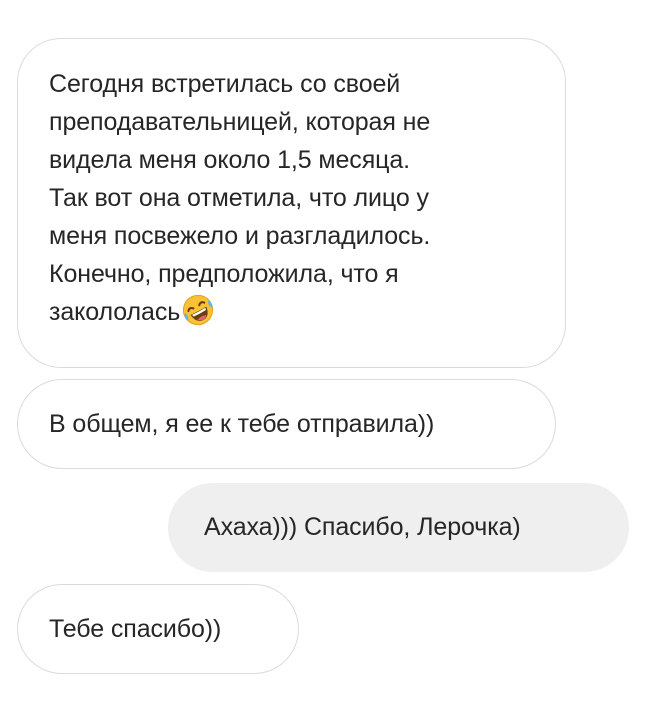  I want to click on message-text: Ахаха))) Спасибо, Лерочка), so click(362, 527).